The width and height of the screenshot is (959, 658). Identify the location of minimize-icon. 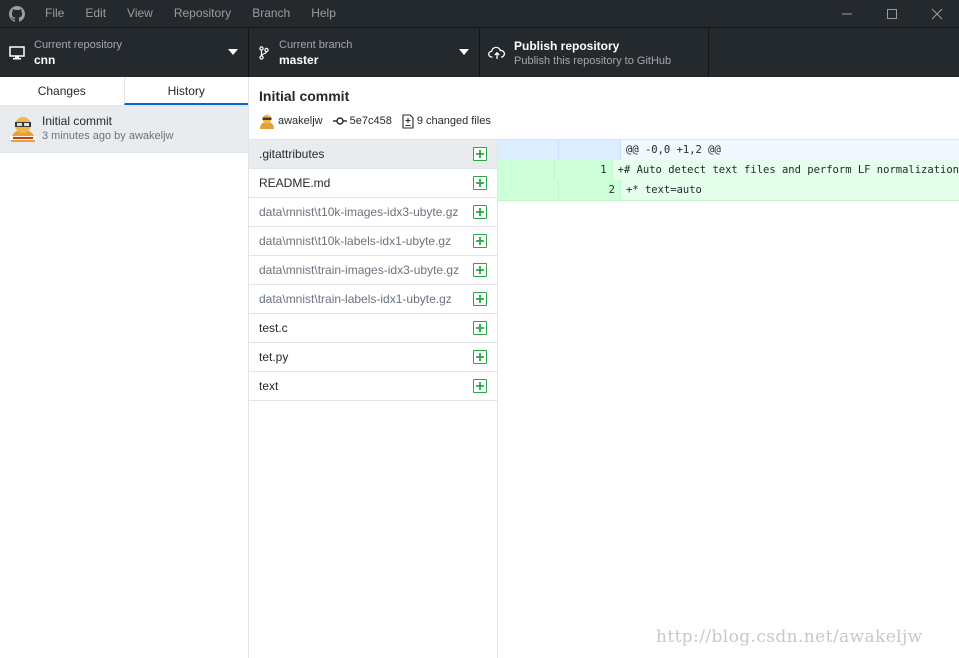
(846, 13).